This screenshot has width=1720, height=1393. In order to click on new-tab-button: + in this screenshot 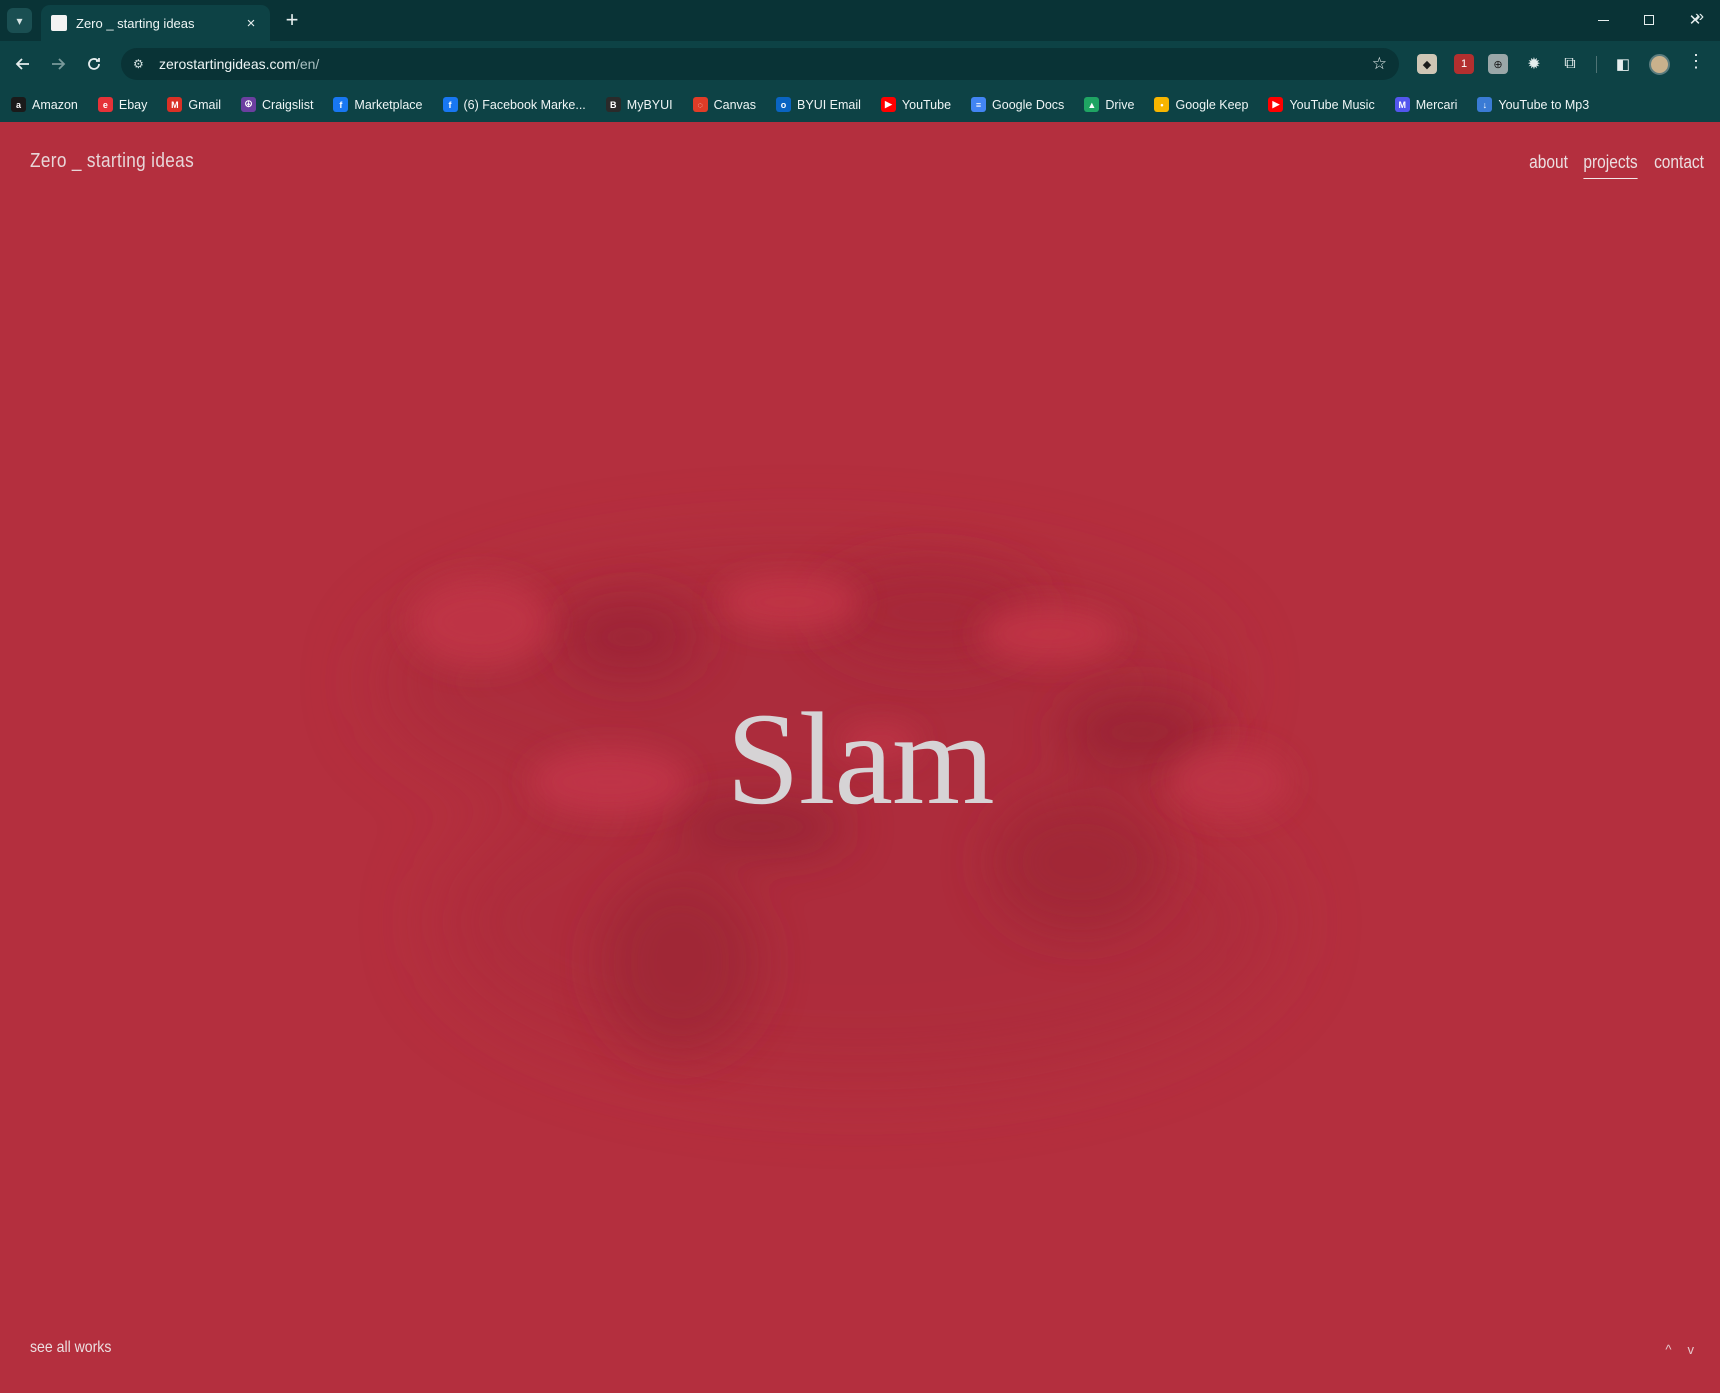, I will do `click(292, 20)`.